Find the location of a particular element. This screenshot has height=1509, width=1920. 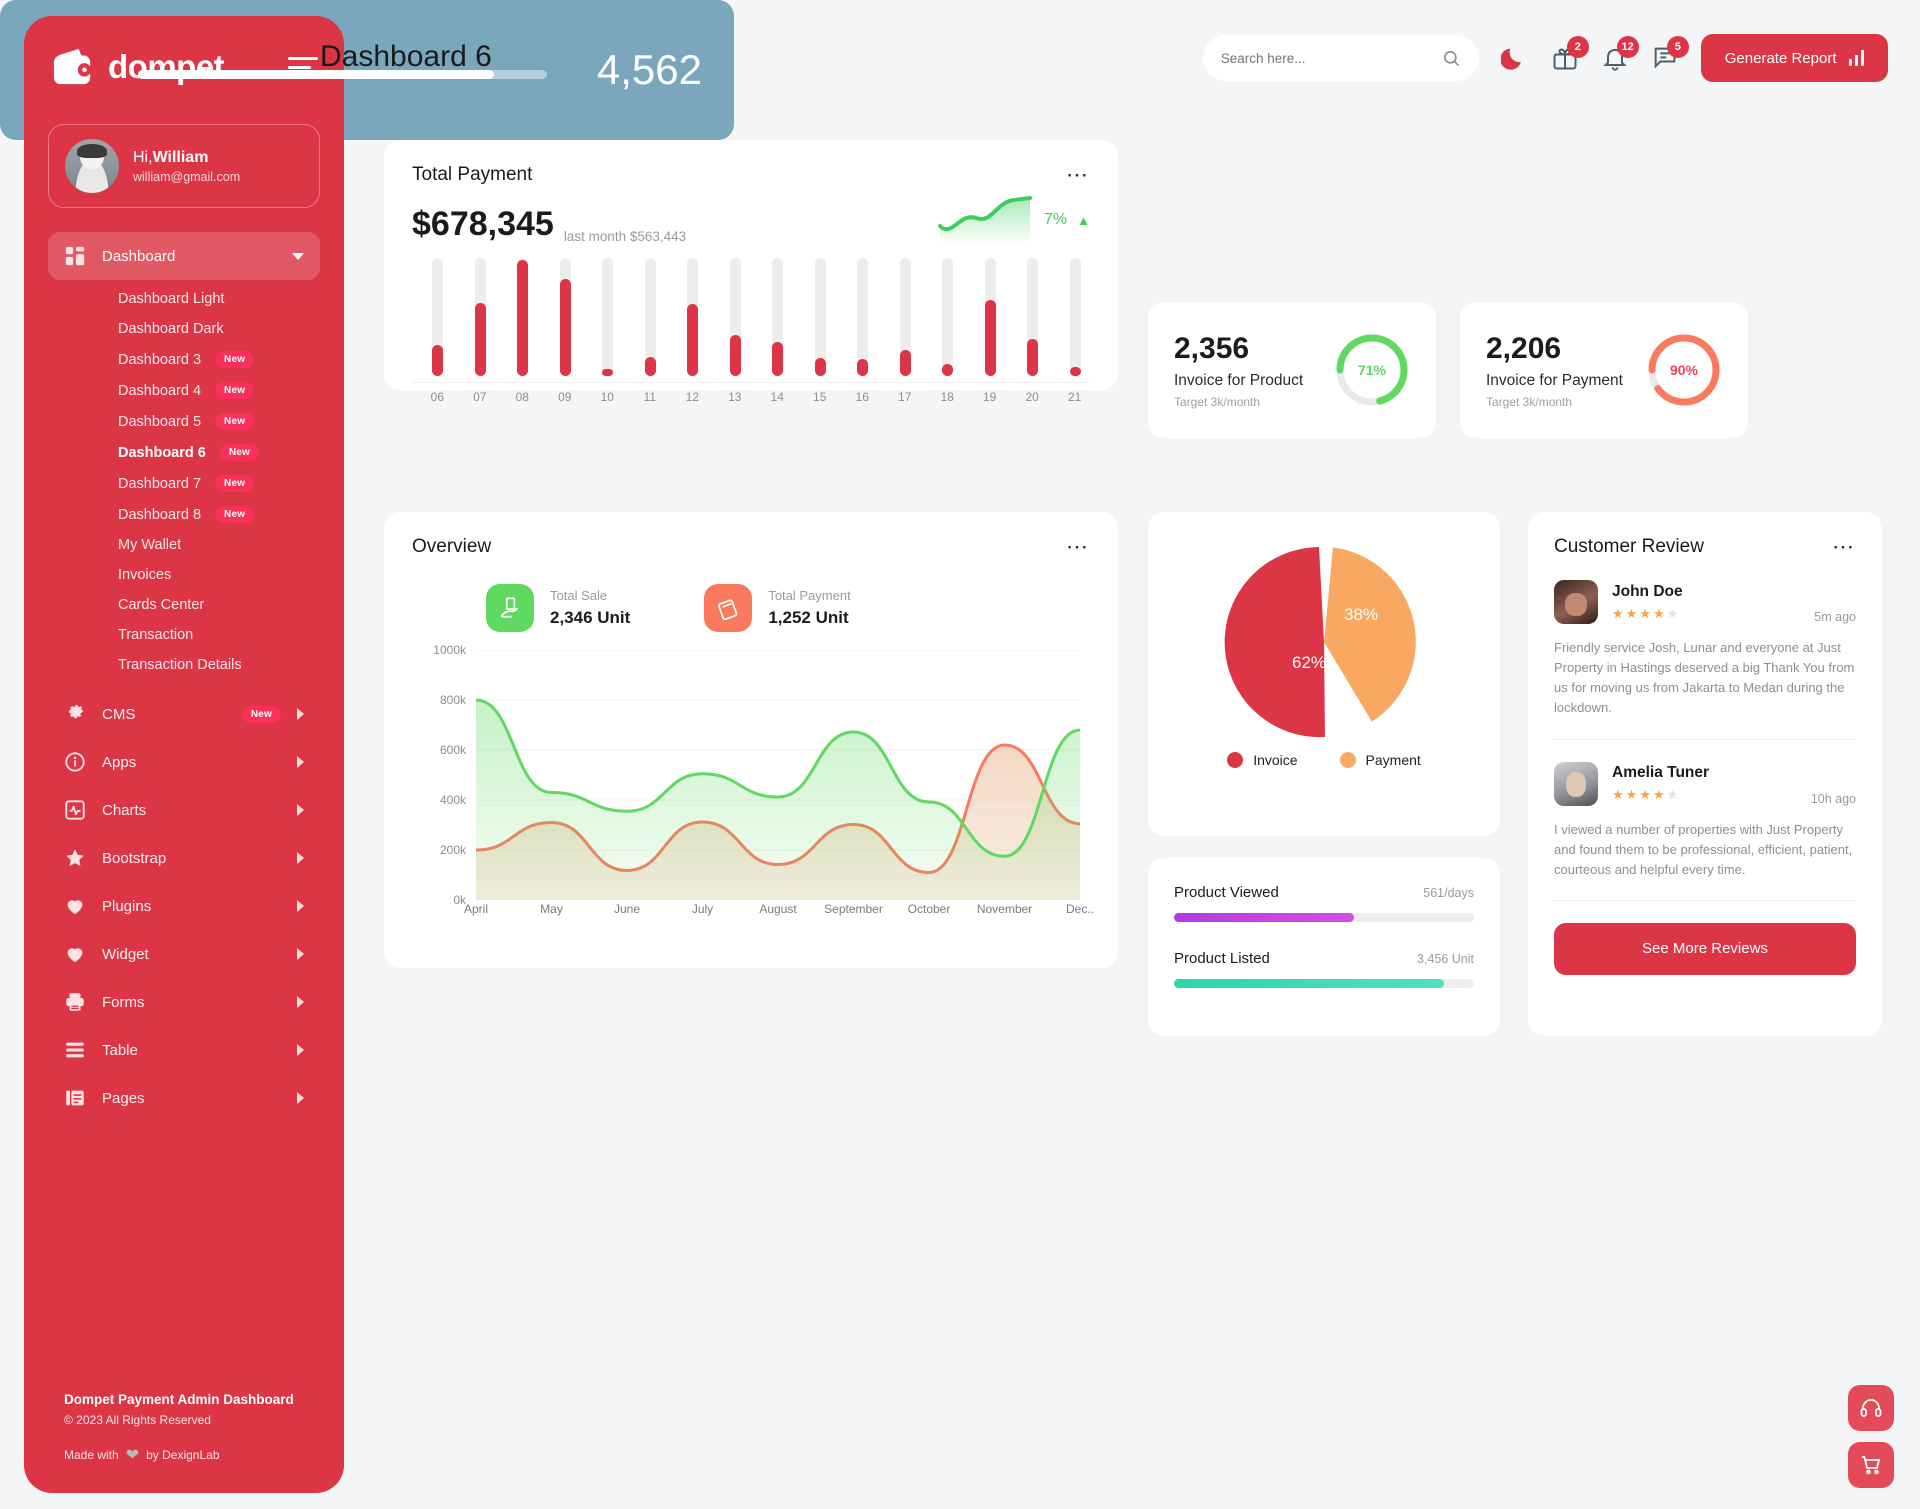

message-icon: 5 is located at coordinates (1670, 54).